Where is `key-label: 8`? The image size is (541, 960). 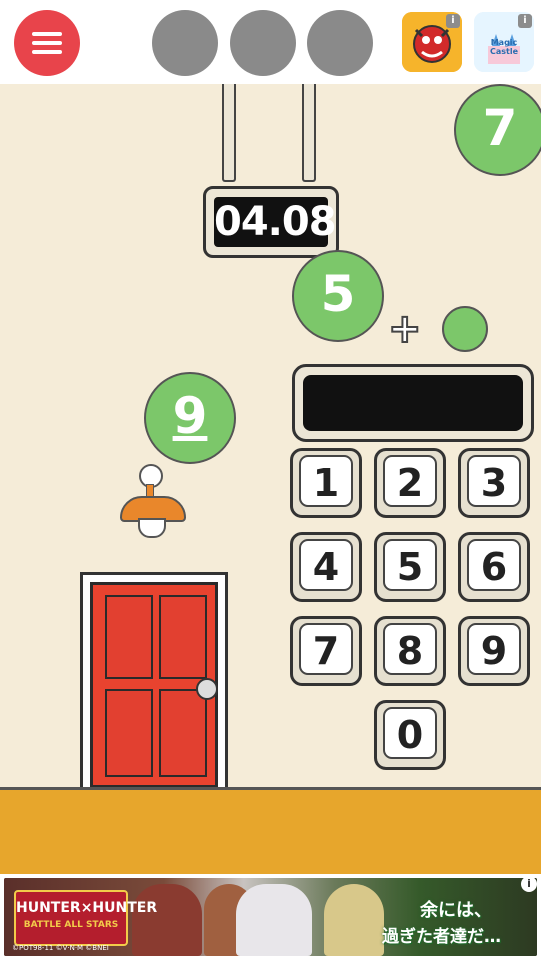 key-label: 8 is located at coordinates (410, 649).